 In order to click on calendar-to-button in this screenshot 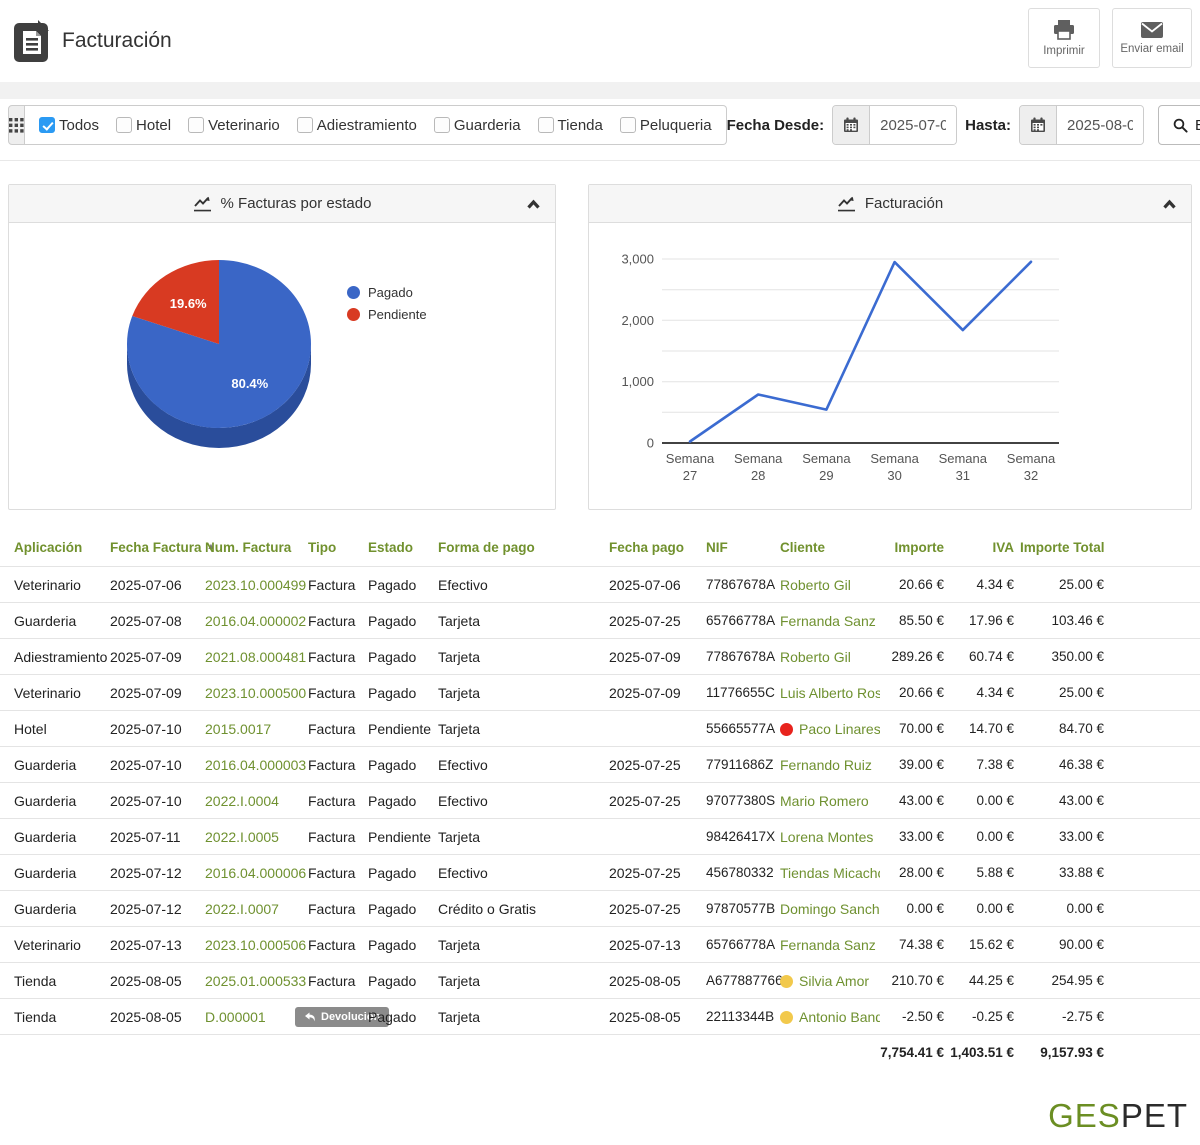, I will do `click(1038, 125)`.